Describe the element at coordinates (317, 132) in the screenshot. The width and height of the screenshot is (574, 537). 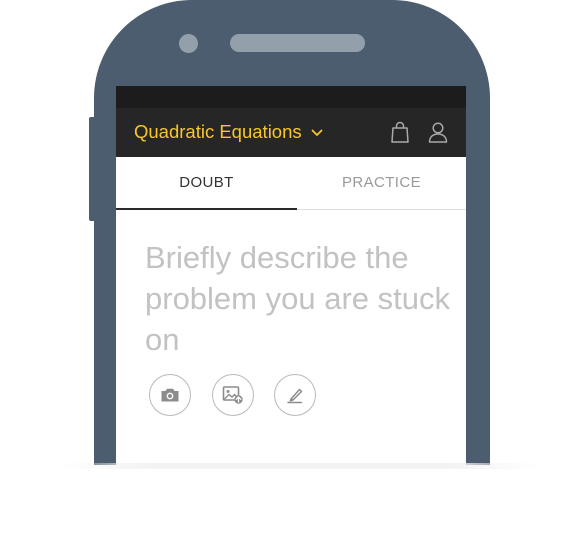
I see `chevron-down-icon` at that location.